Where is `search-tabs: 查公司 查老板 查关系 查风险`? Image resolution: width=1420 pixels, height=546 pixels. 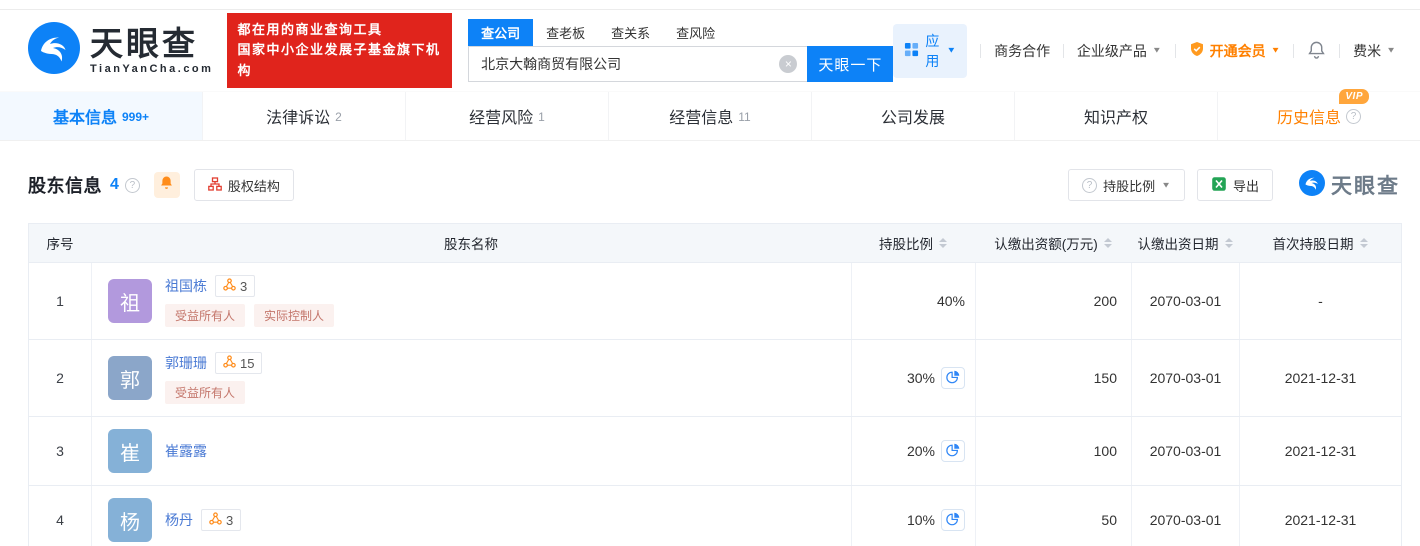 search-tabs: 查公司 查老板 查关系 查风险 is located at coordinates (680, 32).